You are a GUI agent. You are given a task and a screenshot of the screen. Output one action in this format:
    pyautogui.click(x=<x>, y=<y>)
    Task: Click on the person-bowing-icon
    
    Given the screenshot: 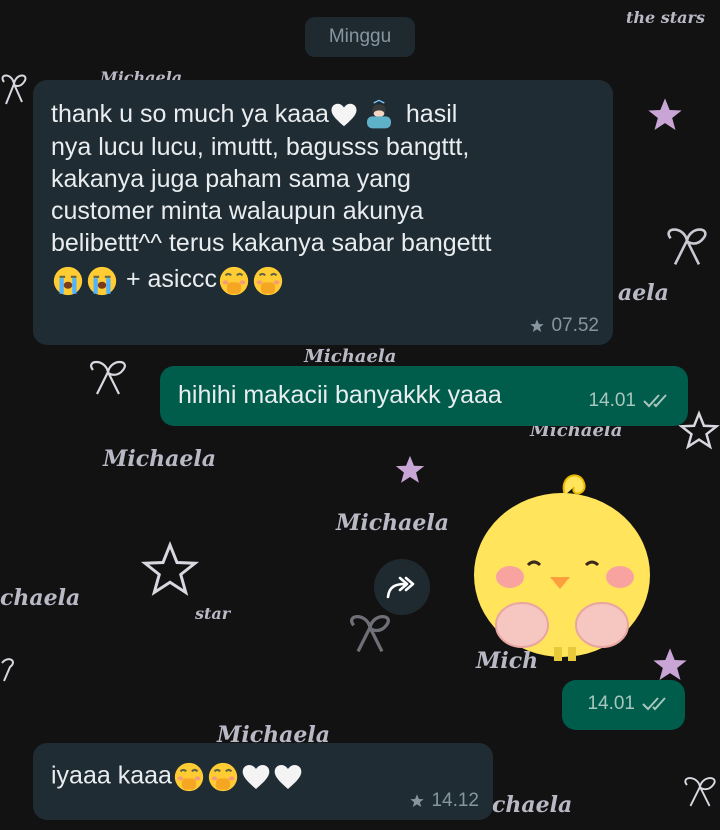 What is the action you would take?
    pyautogui.click(x=378, y=114)
    